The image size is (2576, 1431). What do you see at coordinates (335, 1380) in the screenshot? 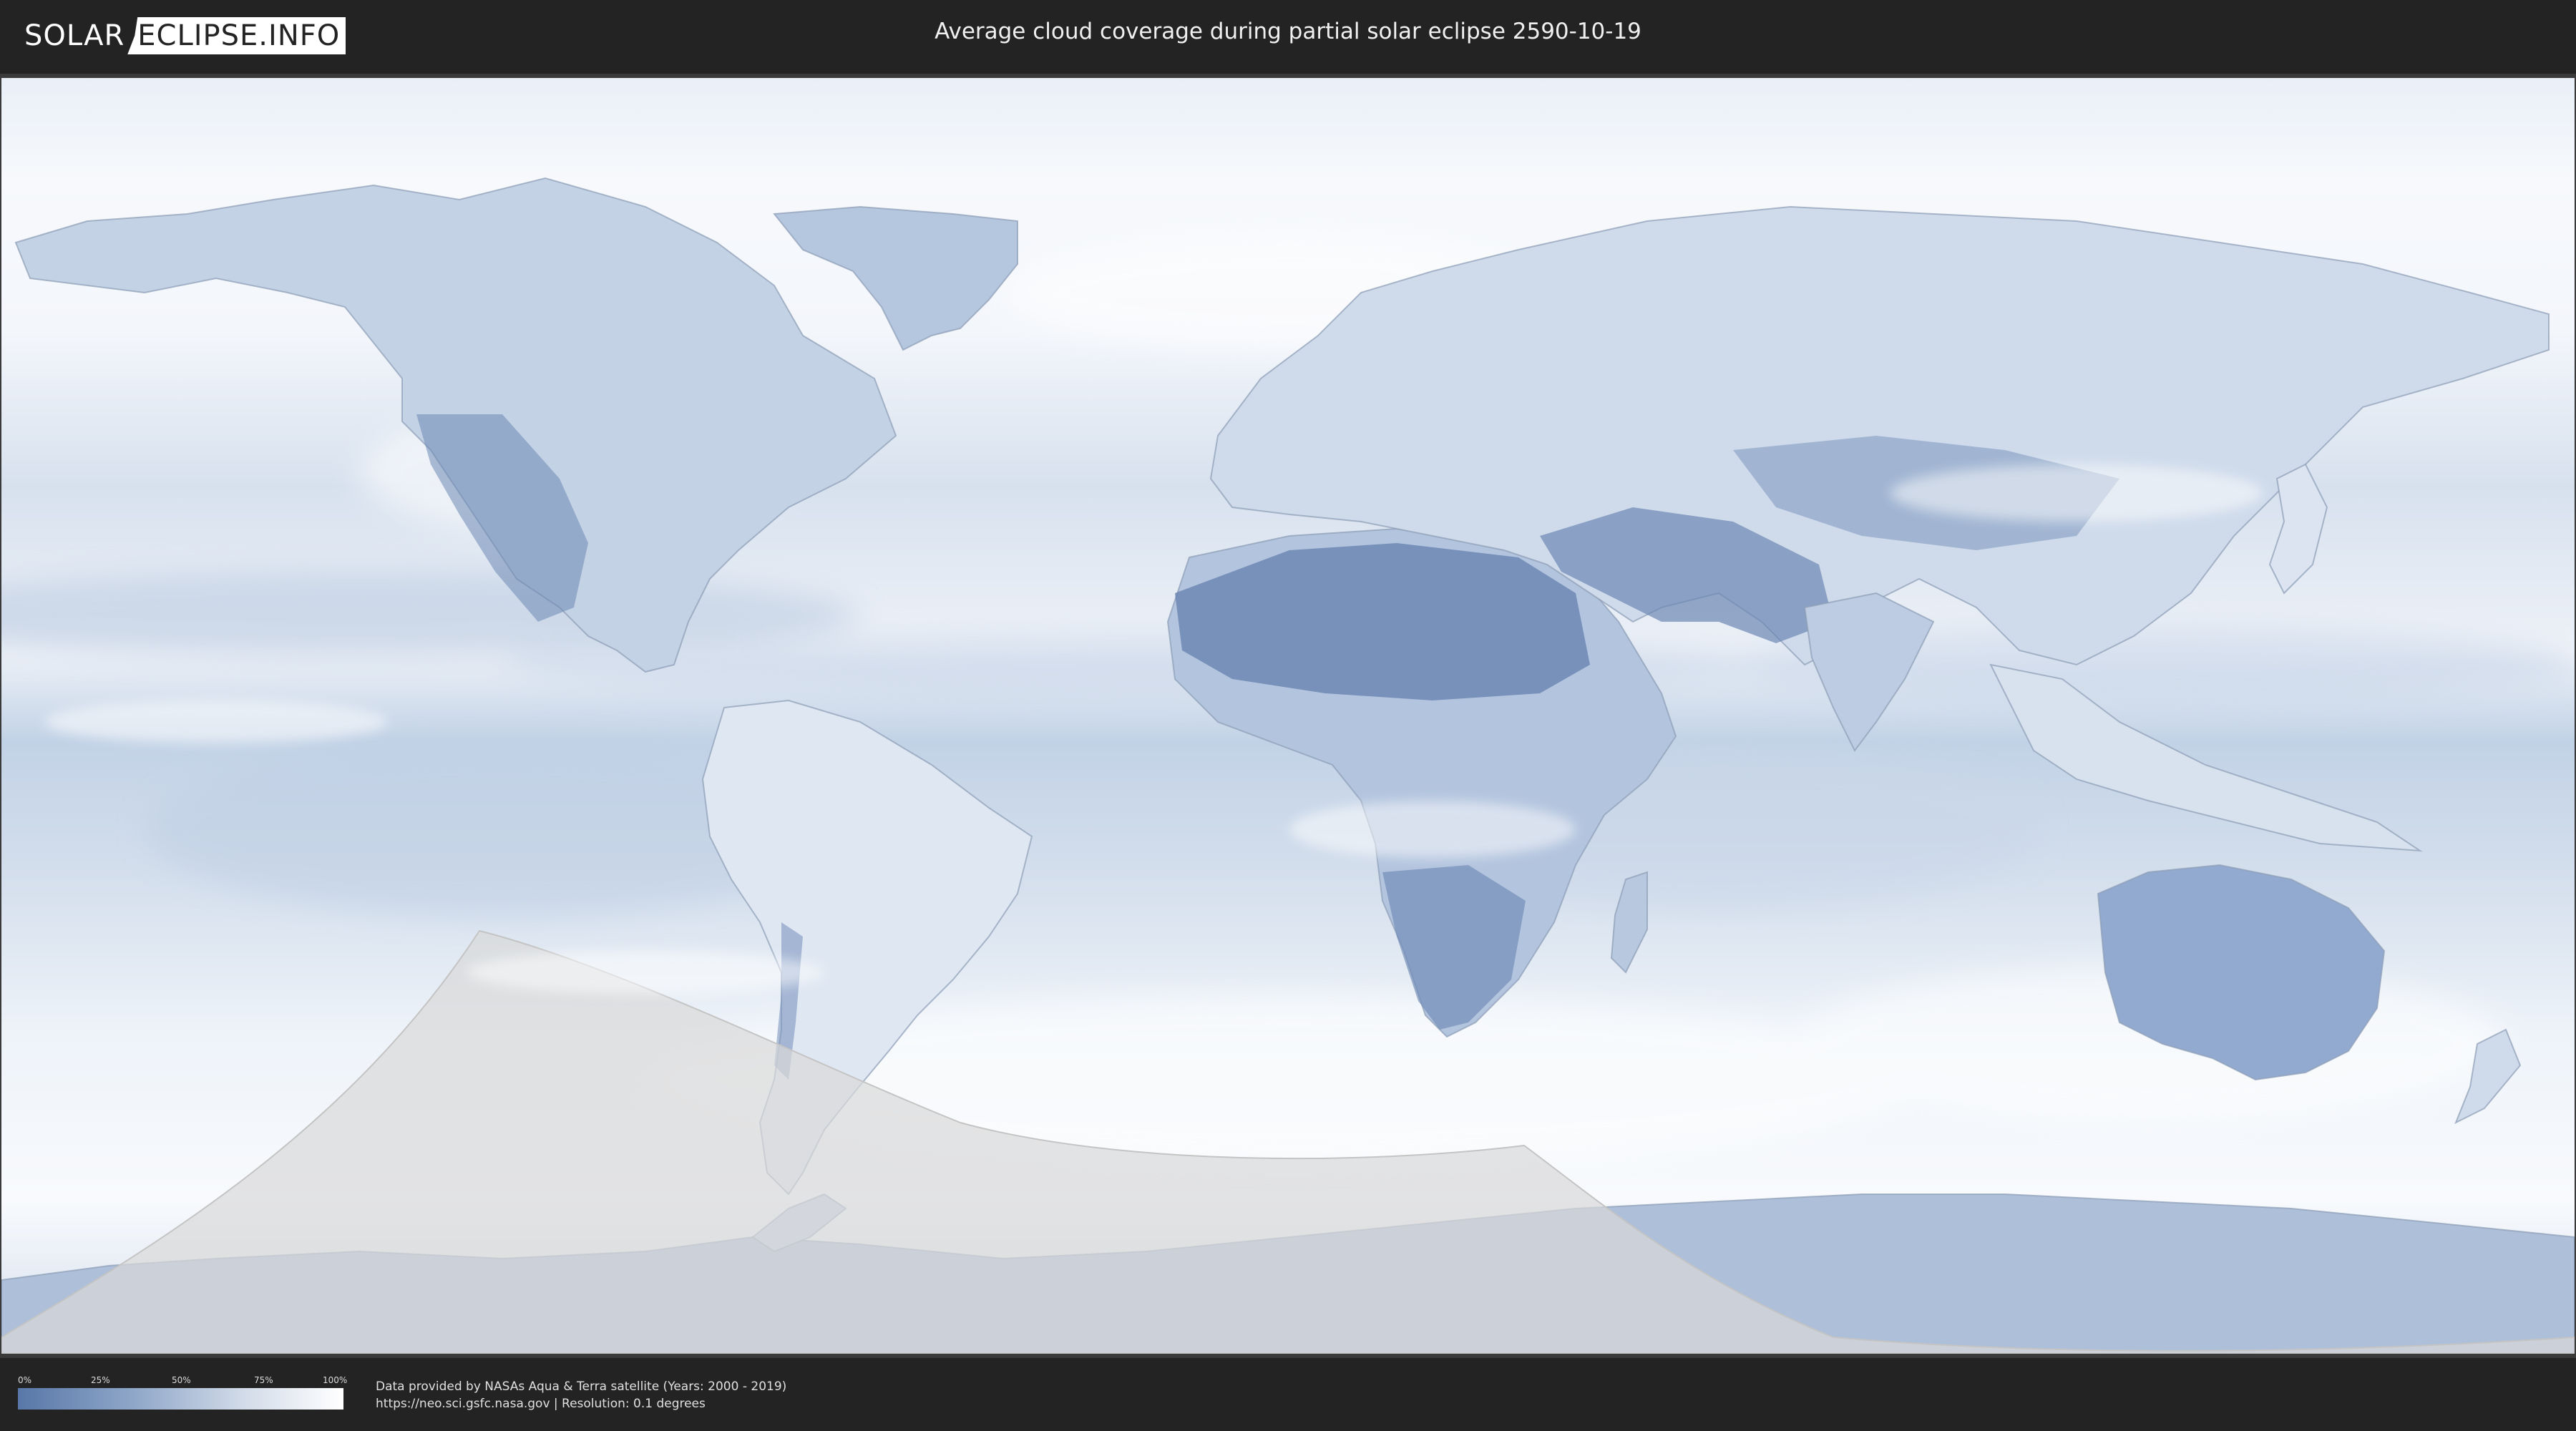
I see `legend-tick-100: 100%` at bounding box center [335, 1380].